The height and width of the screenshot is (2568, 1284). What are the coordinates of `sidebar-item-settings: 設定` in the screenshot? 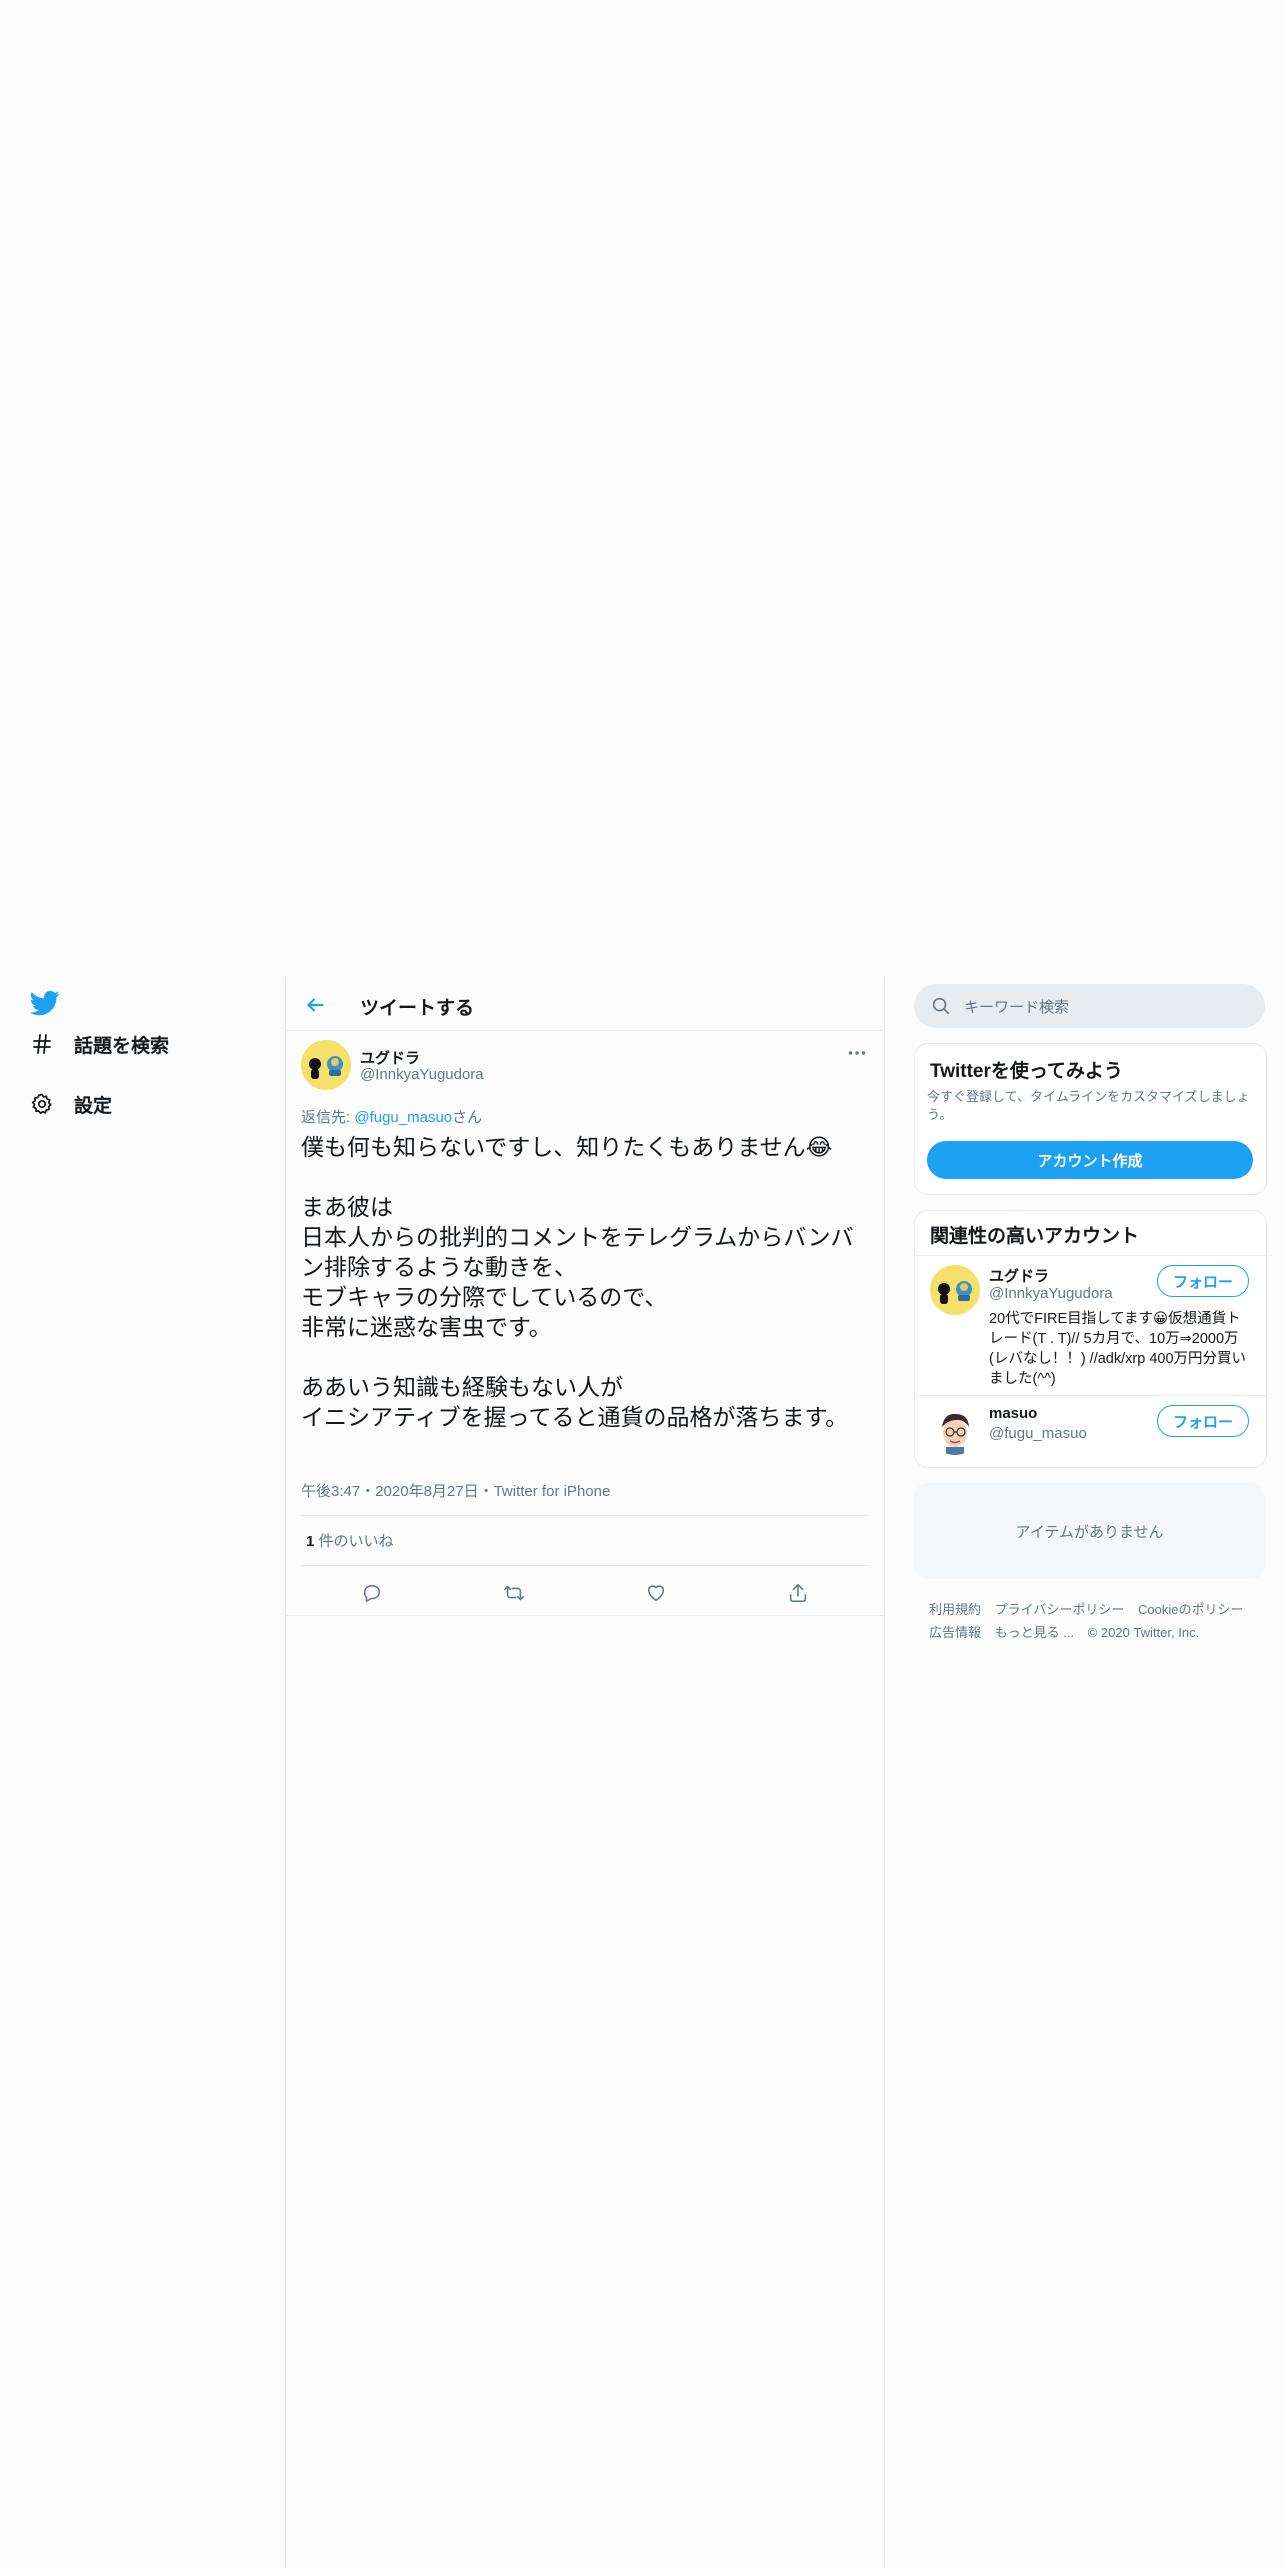 It's located at (70, 1104).